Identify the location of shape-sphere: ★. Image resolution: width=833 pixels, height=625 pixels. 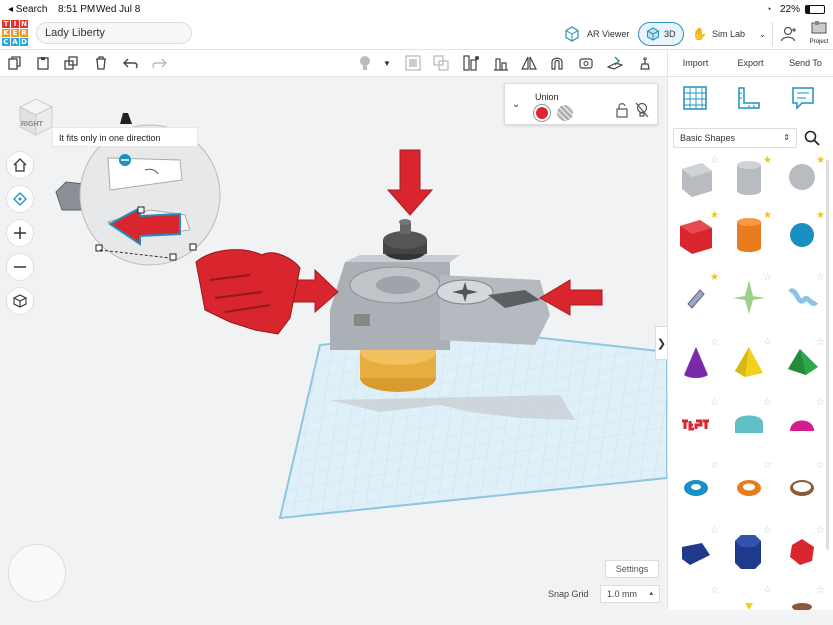
(803, 235).